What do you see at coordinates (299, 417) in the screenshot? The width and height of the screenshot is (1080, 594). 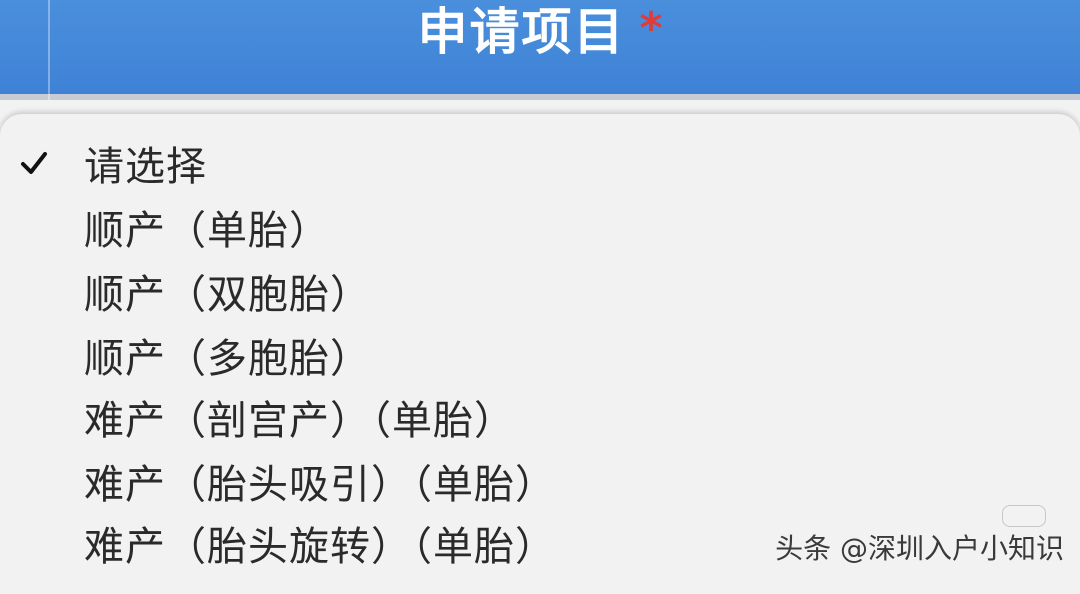 I see `option-label: 难产（剖宫产）（单胎）` at bounding box center [299, 417].